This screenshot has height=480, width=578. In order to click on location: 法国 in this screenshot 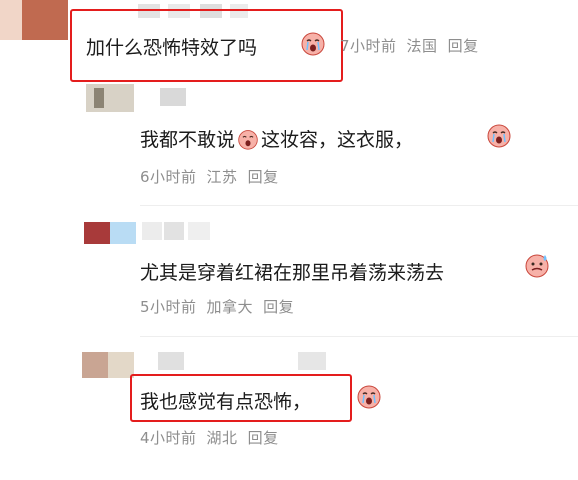, I will do `click(422, 46)`.